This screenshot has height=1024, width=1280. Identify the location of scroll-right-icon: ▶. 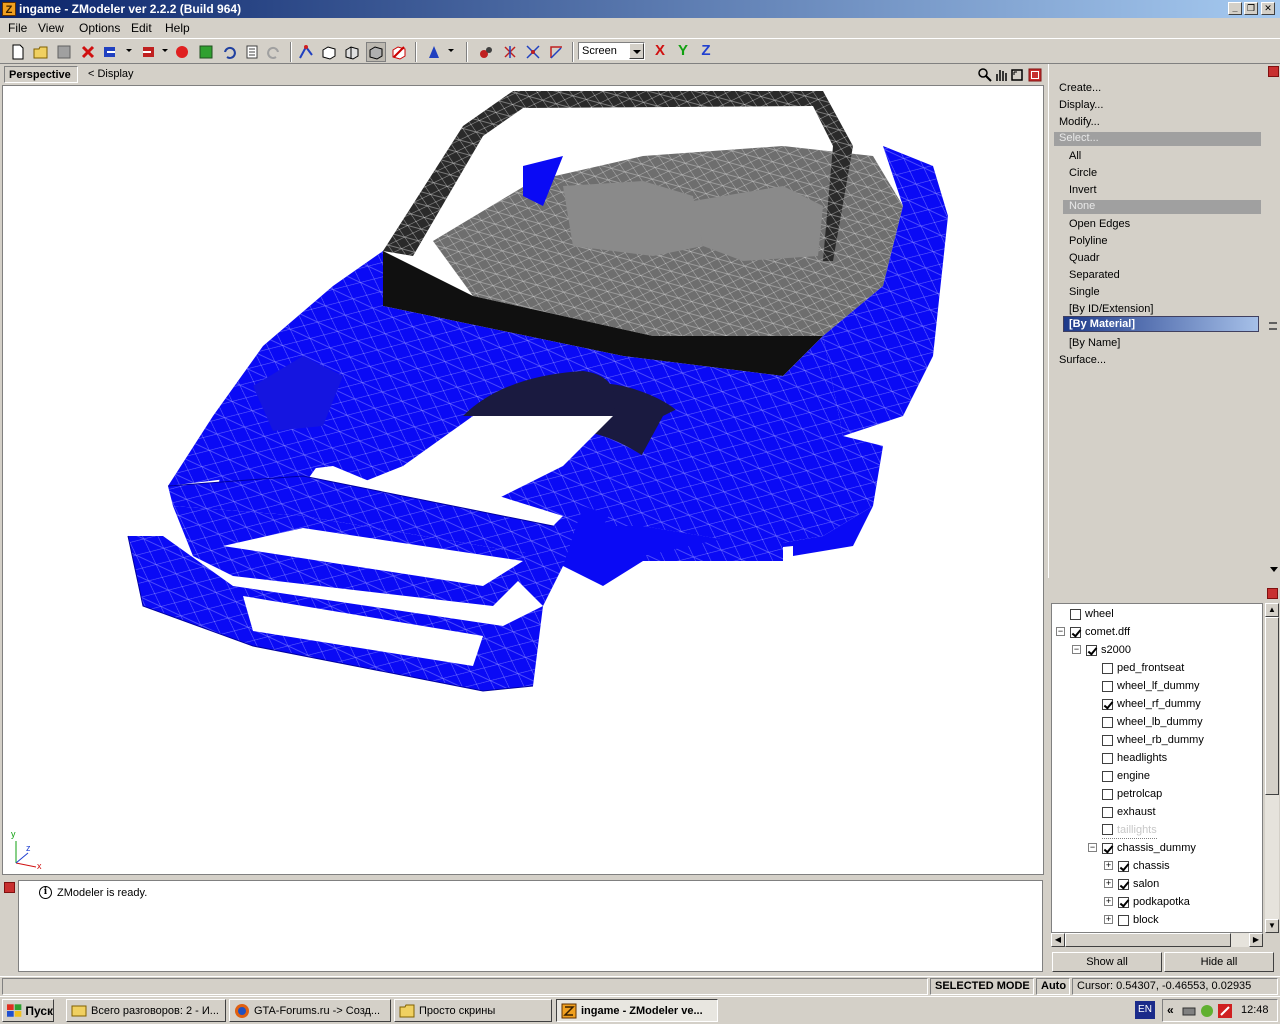
(1256, 940).